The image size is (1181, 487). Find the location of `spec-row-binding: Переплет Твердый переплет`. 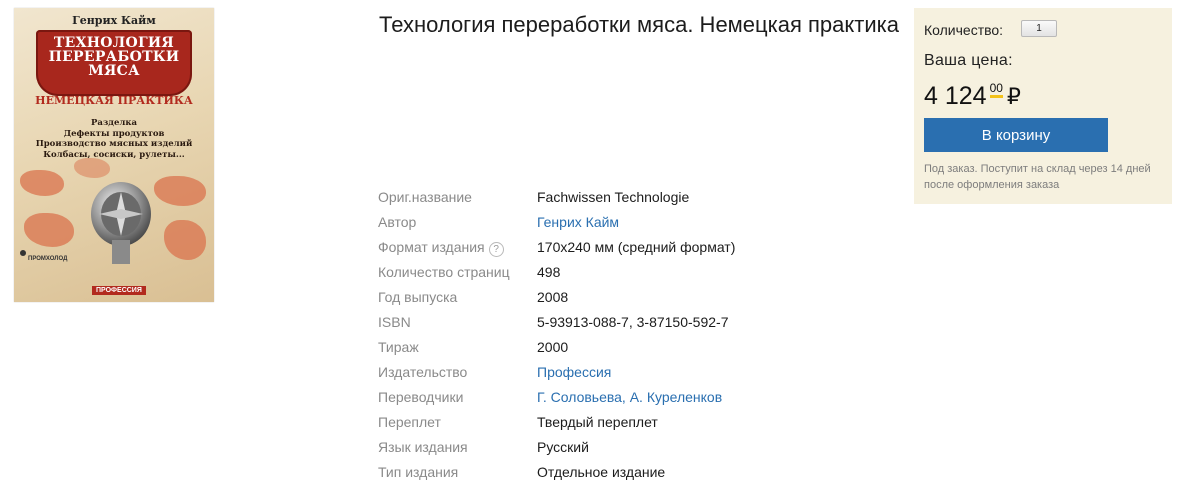

spec-row-binding: Переплет Твердый переплет is located at coordinates (638, 422).